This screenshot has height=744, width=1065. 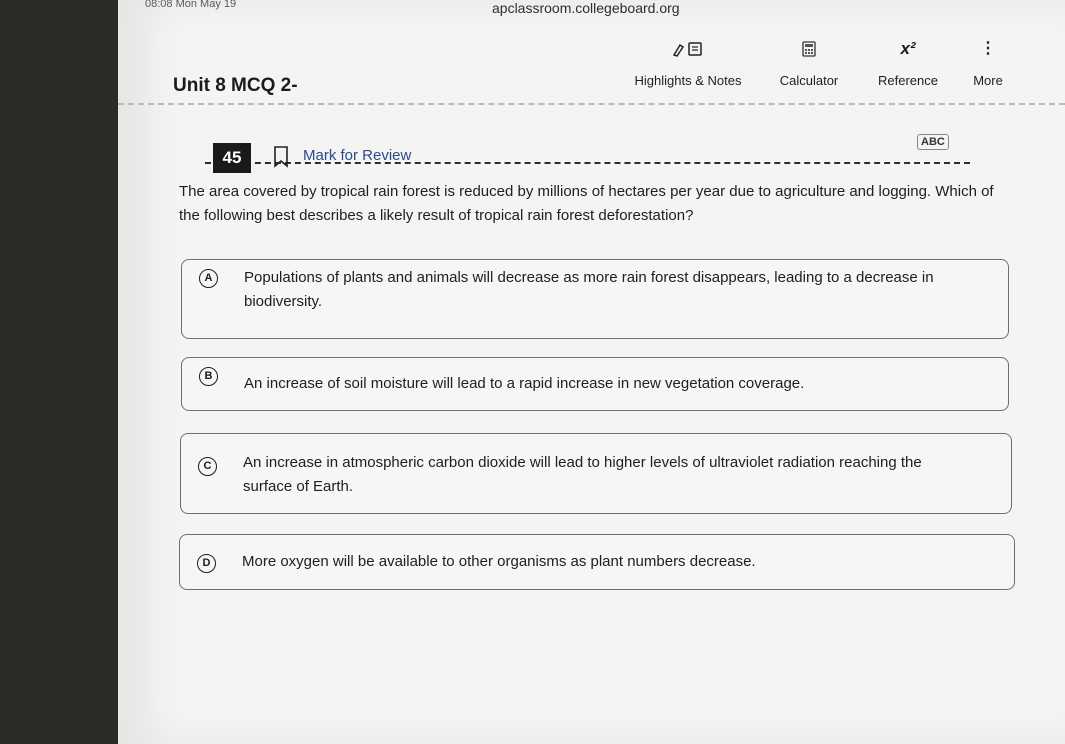 What do you see at coordinates (587, 151) in the screenshot?
I see `question-header: 45 Mark for Review ABC` at bounding box center [587, 151].